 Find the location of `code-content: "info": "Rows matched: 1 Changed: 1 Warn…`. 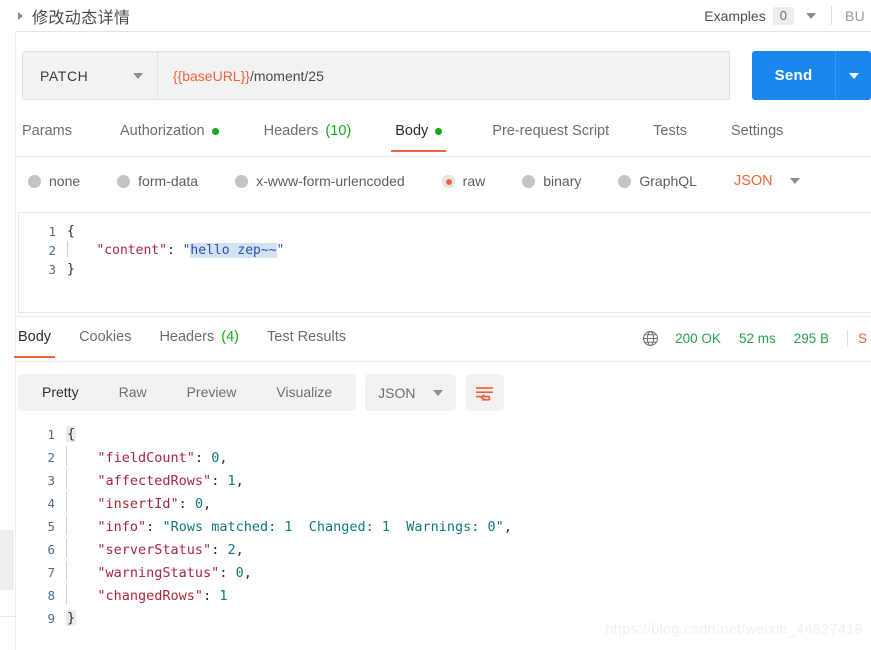

code-content: "info": "Rows matched: 1 Changed: 1 Warn… is located at coordinates (289, 527).